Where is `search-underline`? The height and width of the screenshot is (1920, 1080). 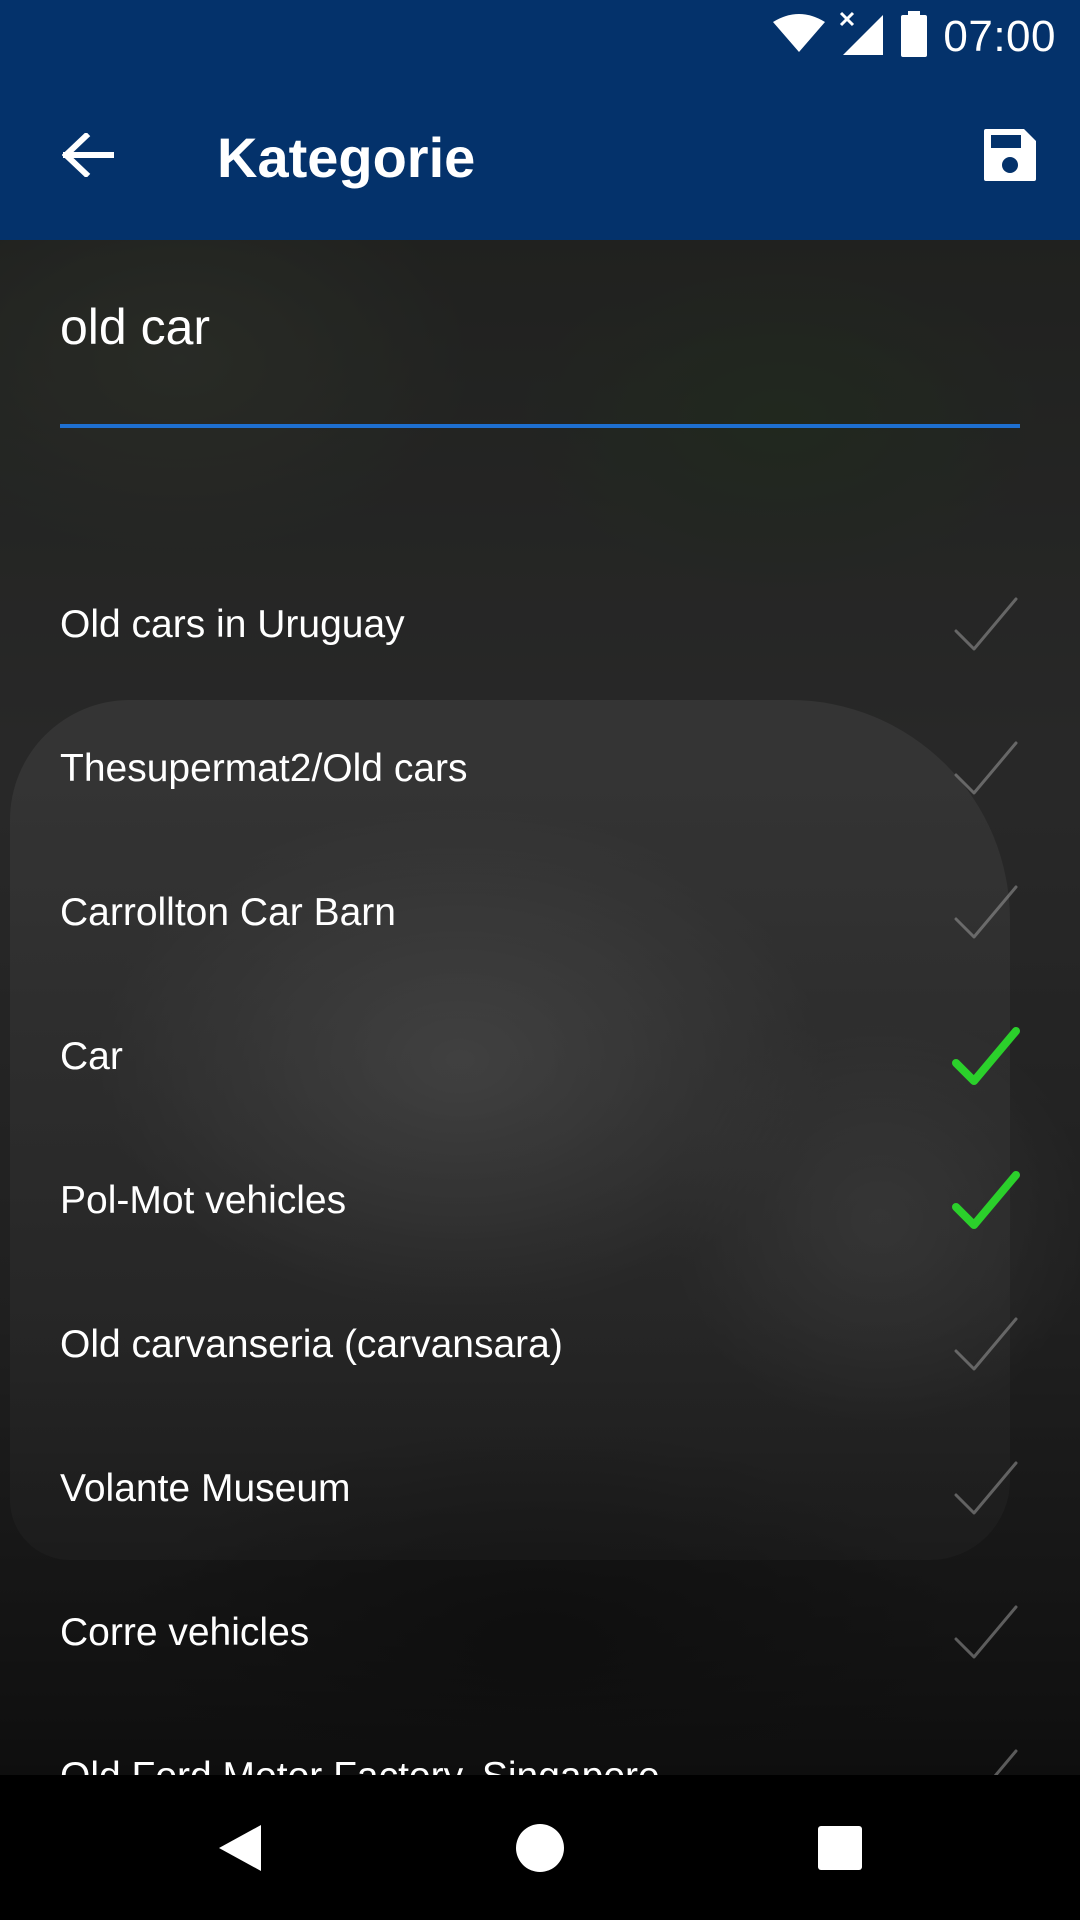
search-underline is located at coordinates (540, 426).